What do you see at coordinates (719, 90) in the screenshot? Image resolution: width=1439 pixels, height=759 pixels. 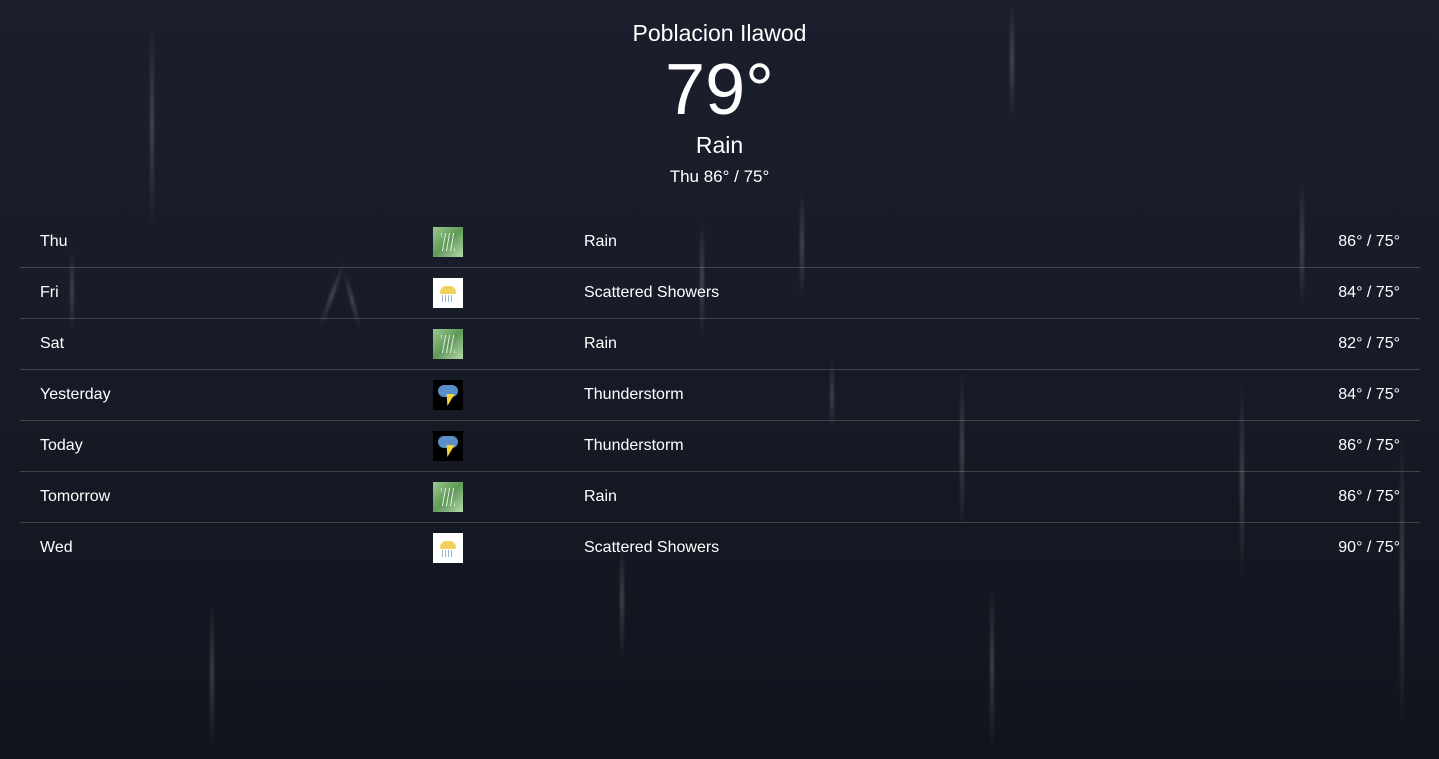 I see `current-temperature: 79°` at bounding box center [719, 90].